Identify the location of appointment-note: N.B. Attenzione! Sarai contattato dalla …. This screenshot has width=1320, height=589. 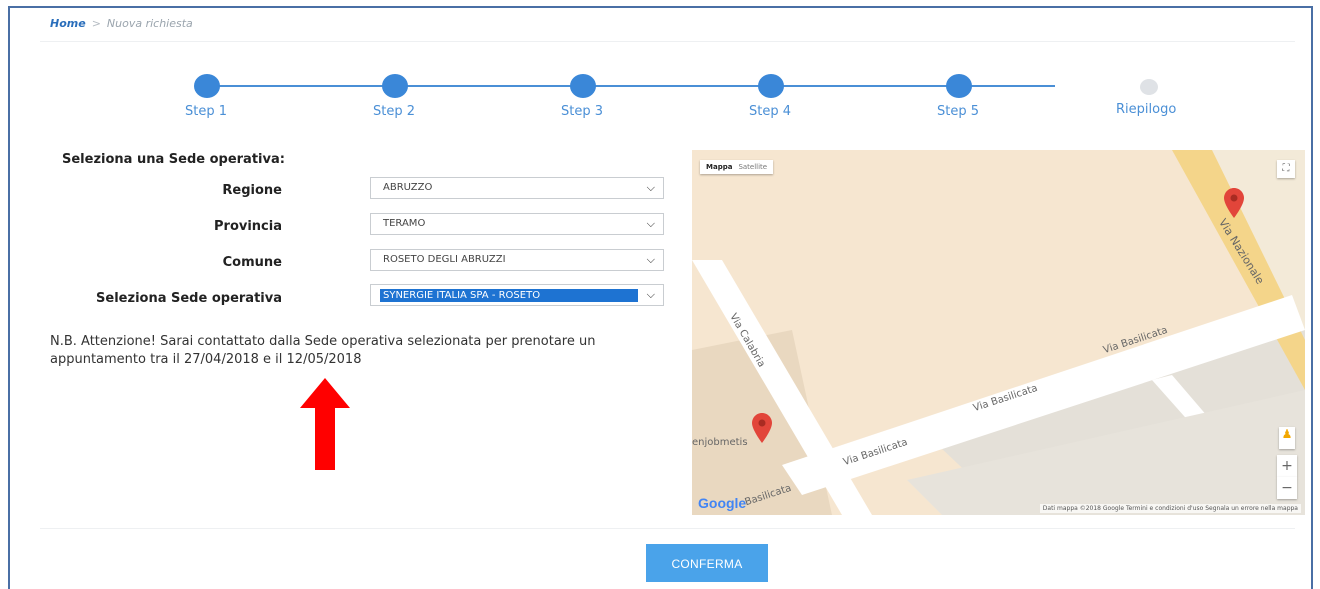
(323, 350).